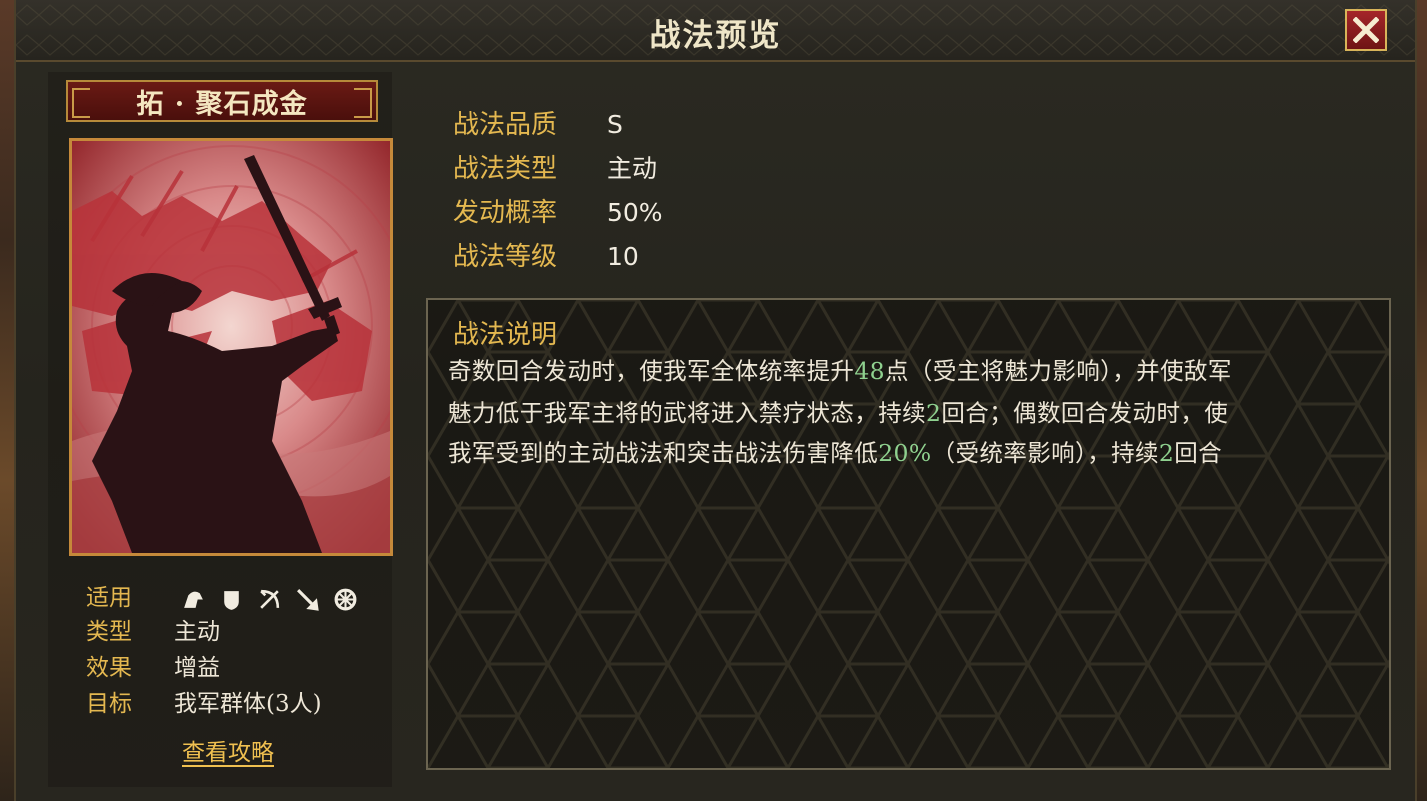  I want to click on stat-row-trigger-rate: 发动概率 50%, so click(558, 210).